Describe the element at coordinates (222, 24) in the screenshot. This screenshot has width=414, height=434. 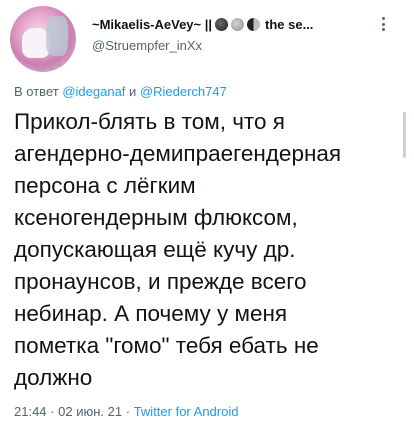
I see `black-circle-emoji-icon` at that location.